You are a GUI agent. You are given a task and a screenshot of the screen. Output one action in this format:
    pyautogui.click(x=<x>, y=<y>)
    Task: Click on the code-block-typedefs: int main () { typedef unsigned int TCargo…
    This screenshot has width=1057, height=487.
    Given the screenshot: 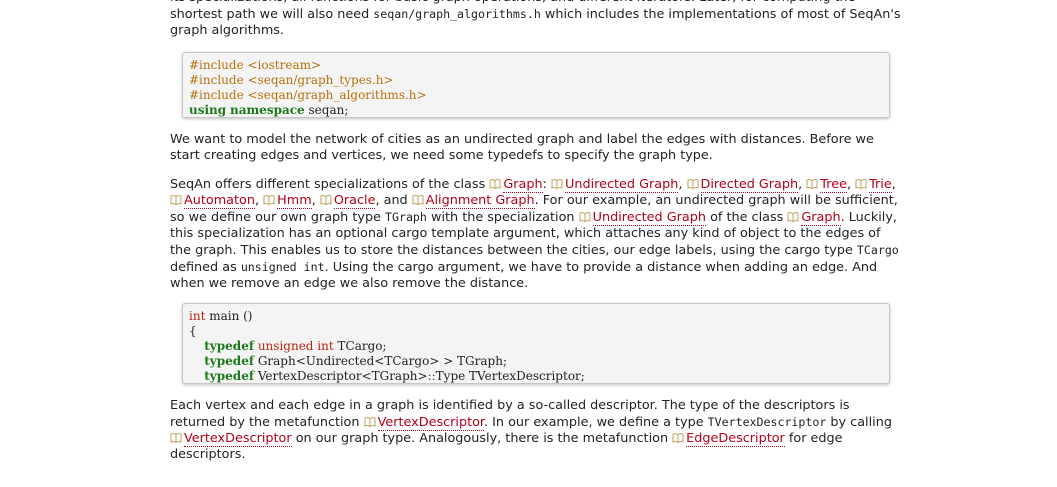 What is the action you would take?
    pyautogui.click(x=536, y=343)
    